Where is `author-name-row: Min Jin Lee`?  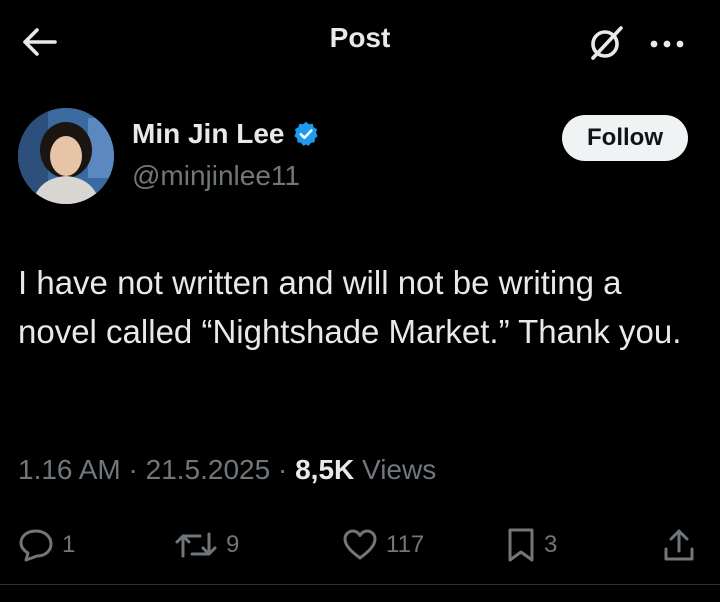 author-name-row: Min Jin Lee is located at coordinates (226, 134).